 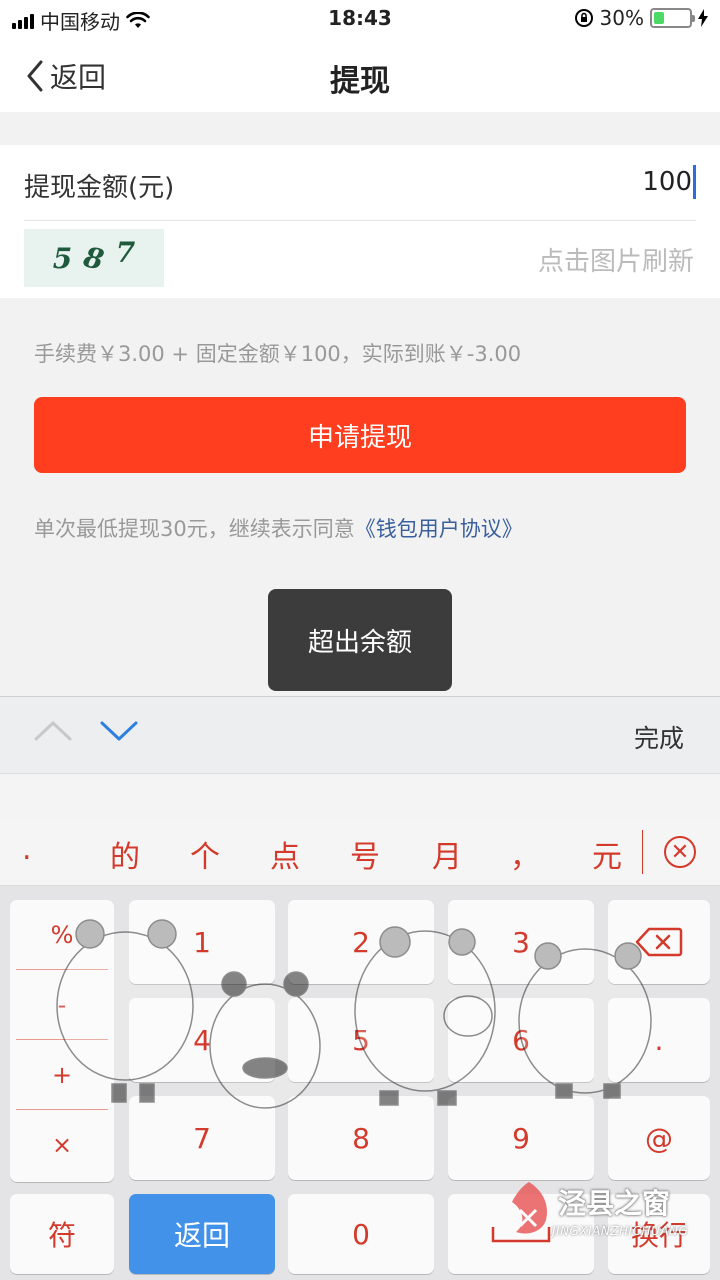 I want to click on apply-withdraw-button: 申请提现, so click(x=360, y=435).